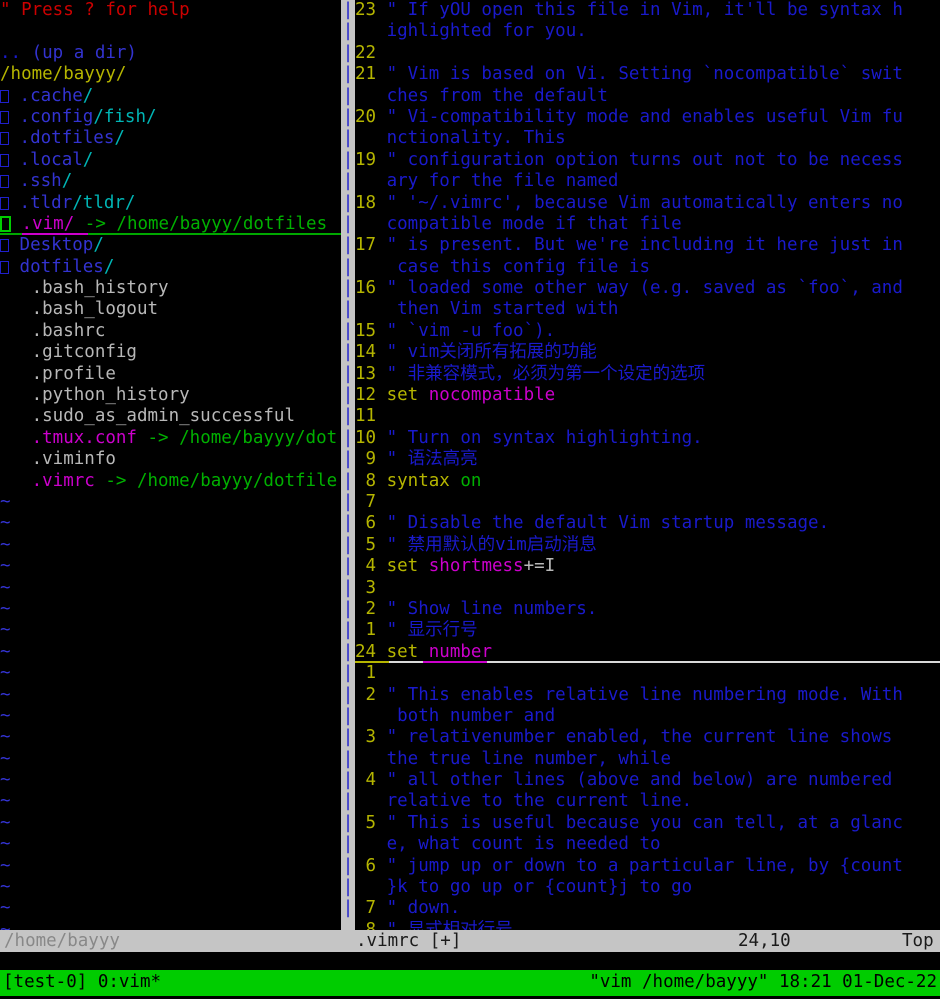  Describe the element at coordinates (647, 374) in the screenshot. I see `editor-line: 13 " 非兼容模式，必须为第一个设定的选项` at that location.